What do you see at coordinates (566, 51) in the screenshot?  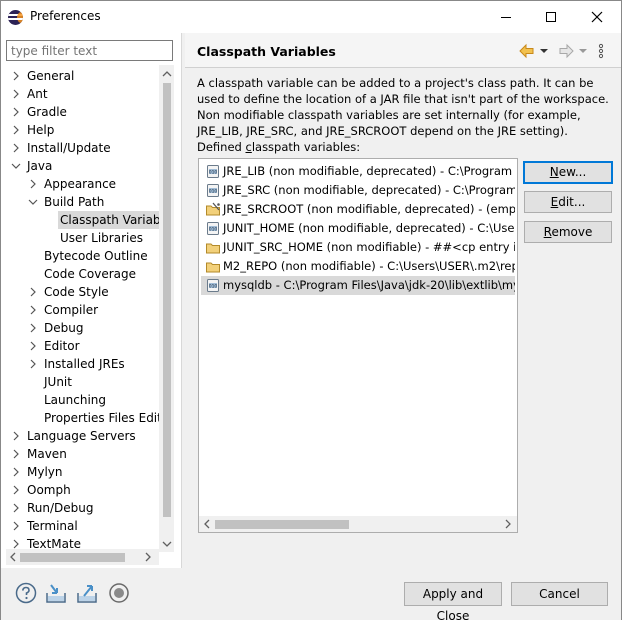 I see `forward-arrow-icon` at bounding box center [566, 51].